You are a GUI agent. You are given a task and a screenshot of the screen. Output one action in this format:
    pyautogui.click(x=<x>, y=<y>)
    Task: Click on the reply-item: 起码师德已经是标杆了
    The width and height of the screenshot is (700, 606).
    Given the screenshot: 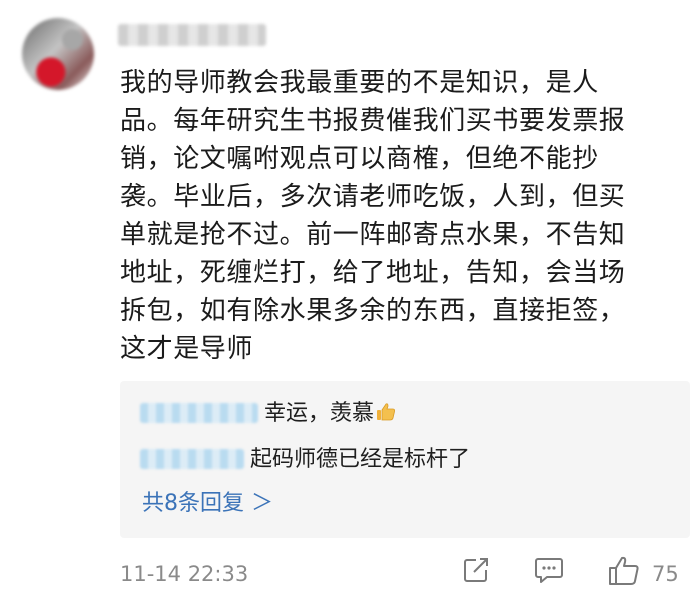 What is the action you would take?
    pyautogui.click(x=305, y=460)
    